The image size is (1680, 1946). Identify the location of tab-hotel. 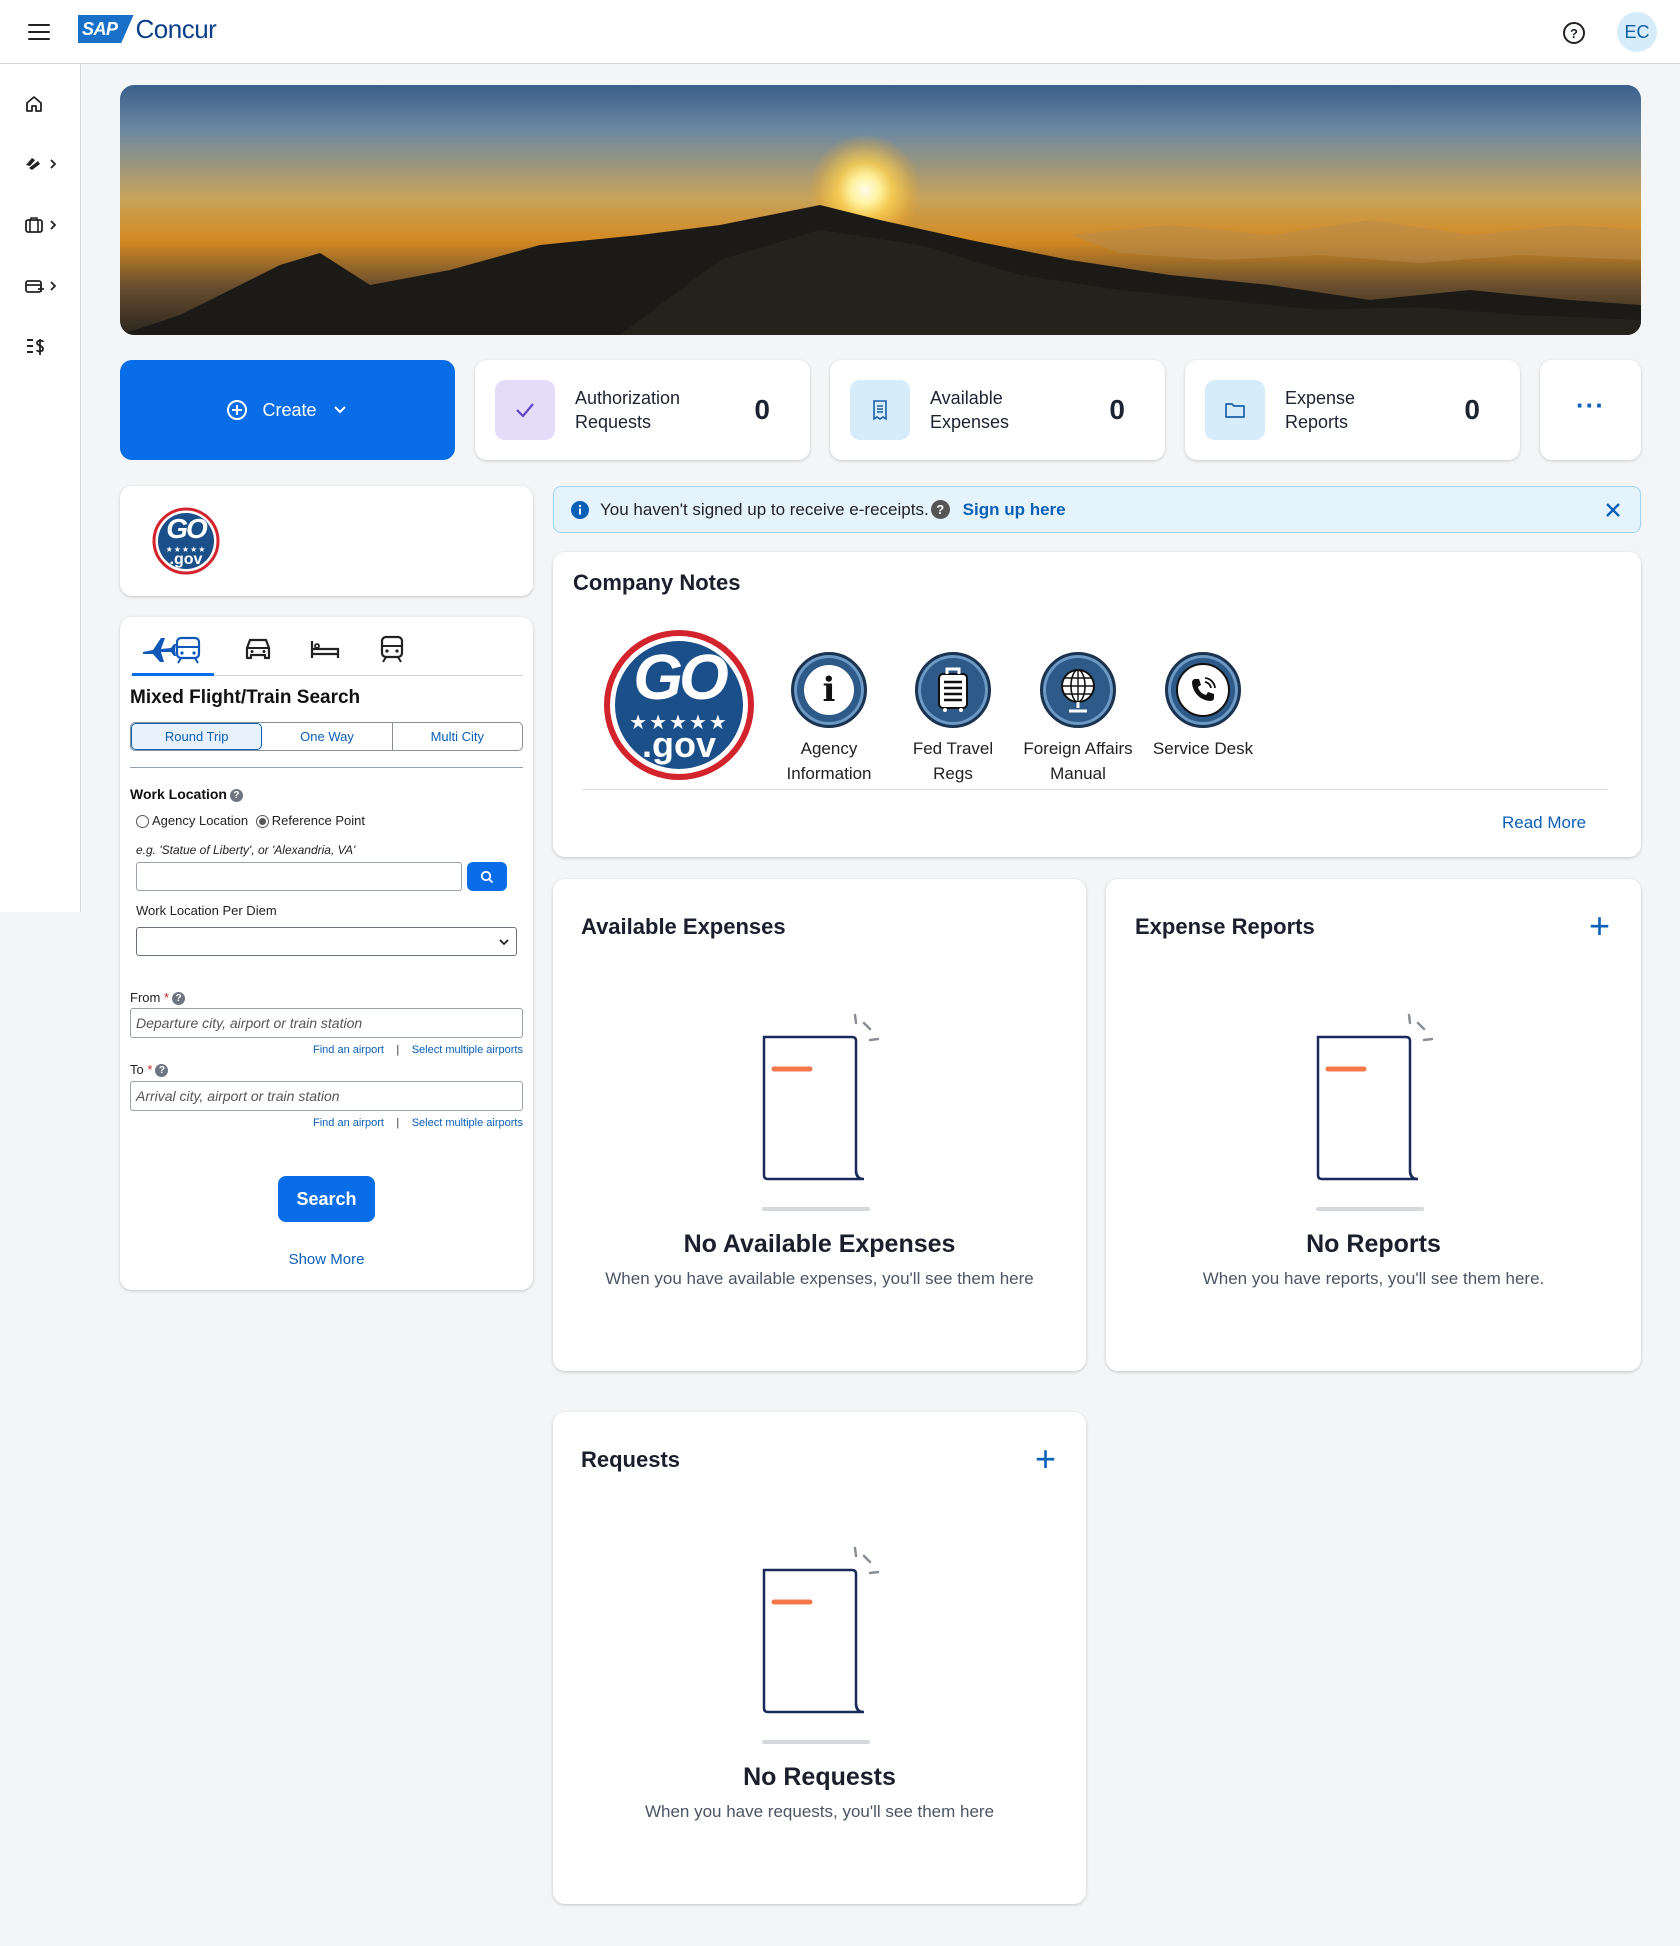
(325, 649).